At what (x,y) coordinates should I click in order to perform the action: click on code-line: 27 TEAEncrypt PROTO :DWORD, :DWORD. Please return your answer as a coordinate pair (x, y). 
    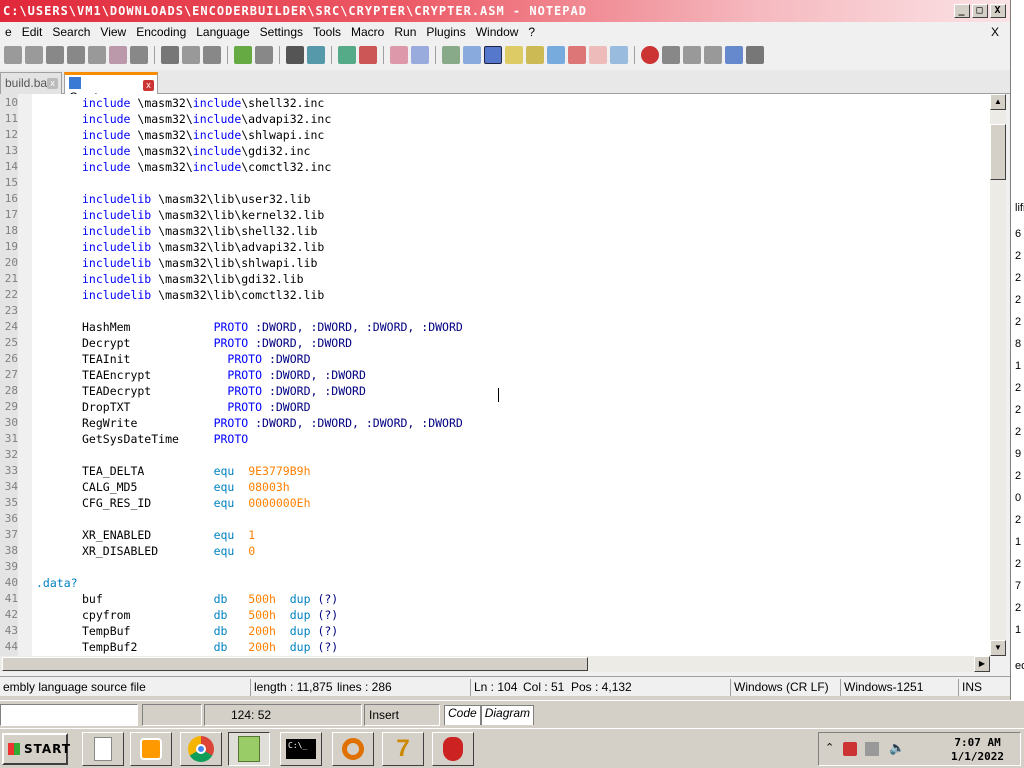
    Looking at the image, I should click on (495, 375).